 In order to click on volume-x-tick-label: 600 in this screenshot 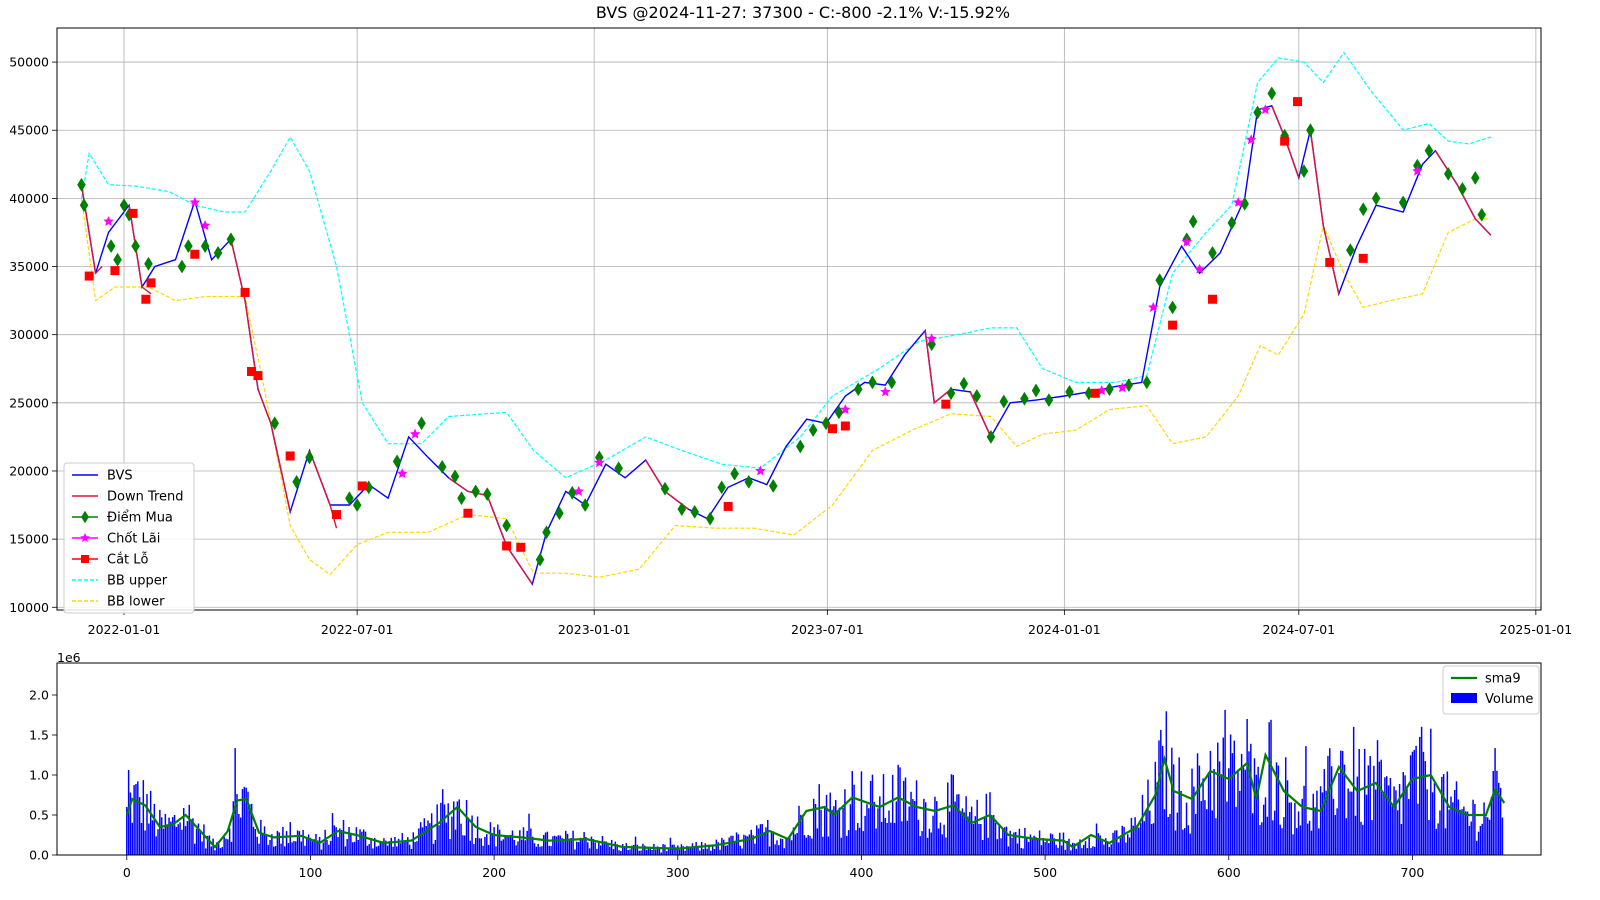, I will do `click(1229, 872)`.